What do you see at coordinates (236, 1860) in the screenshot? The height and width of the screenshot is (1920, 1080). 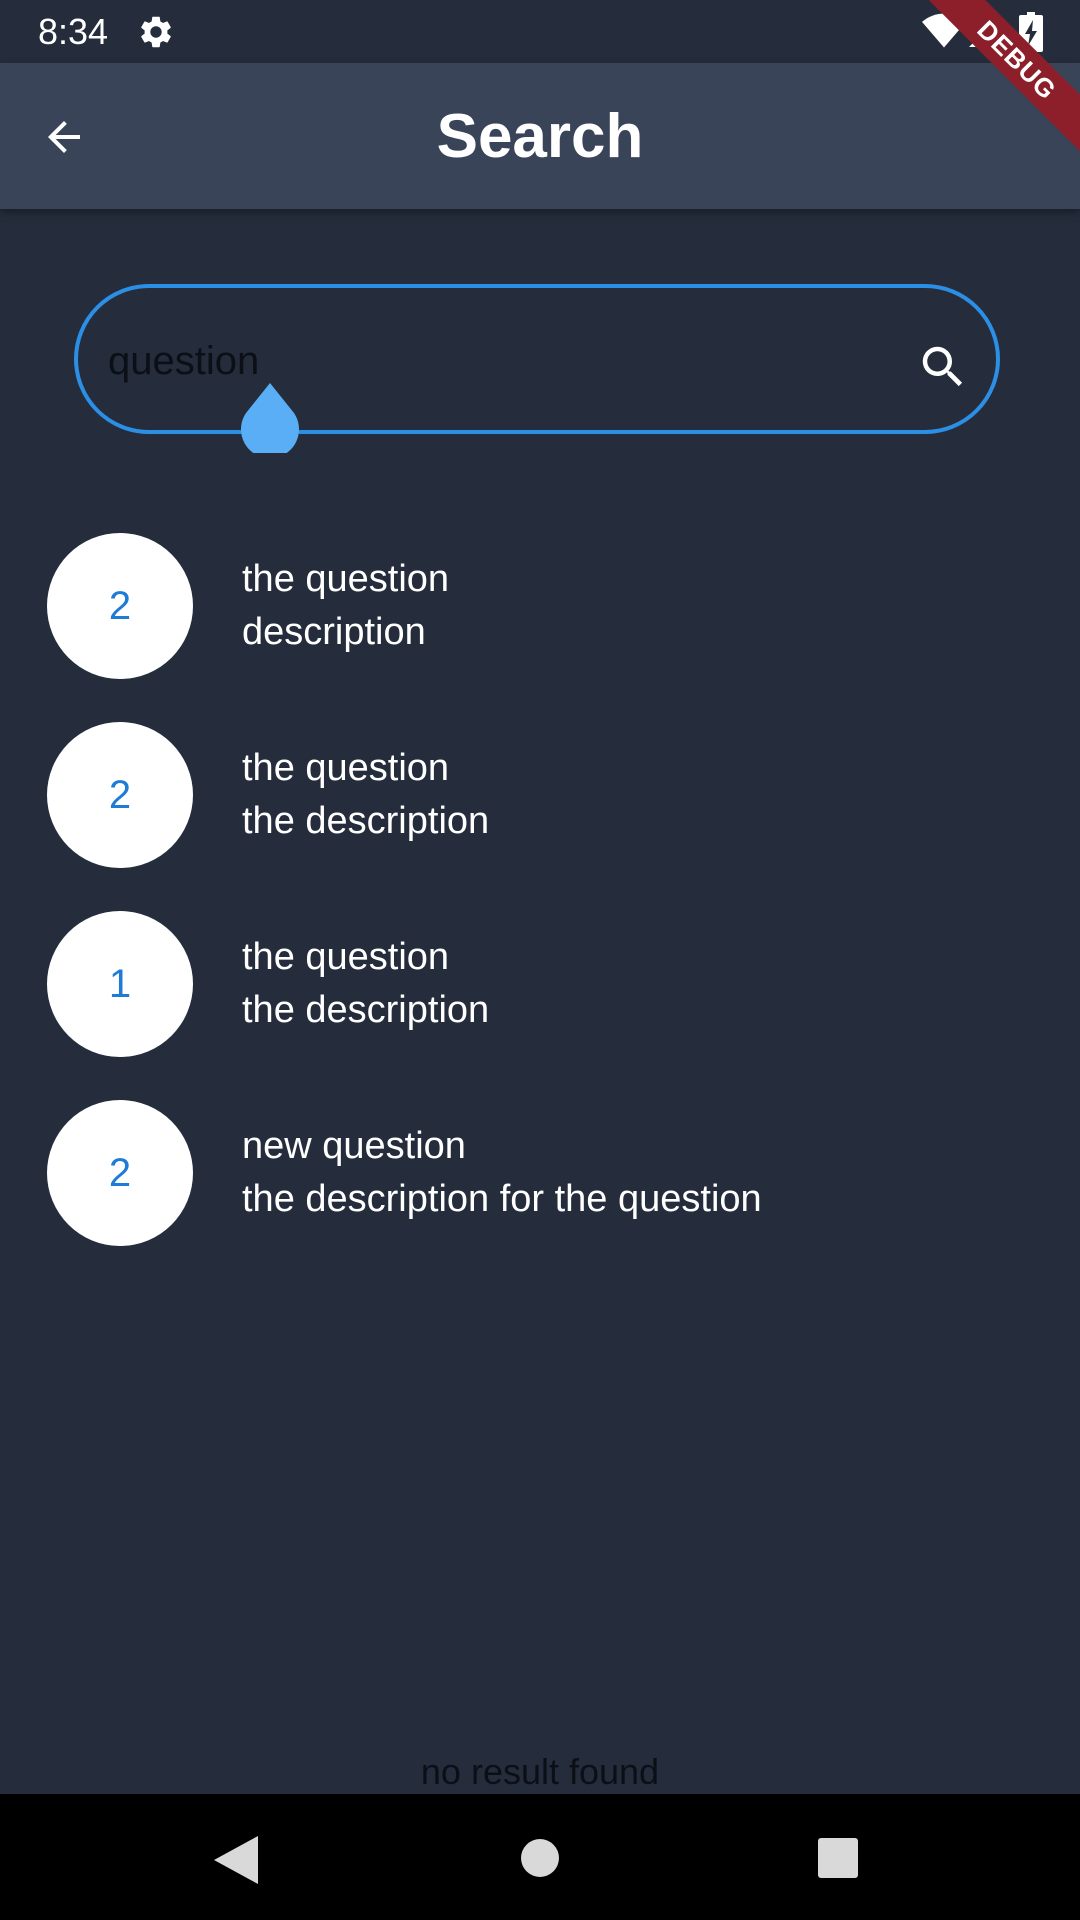 I see `nav-back-icon` at bounding box center [236, 1860].